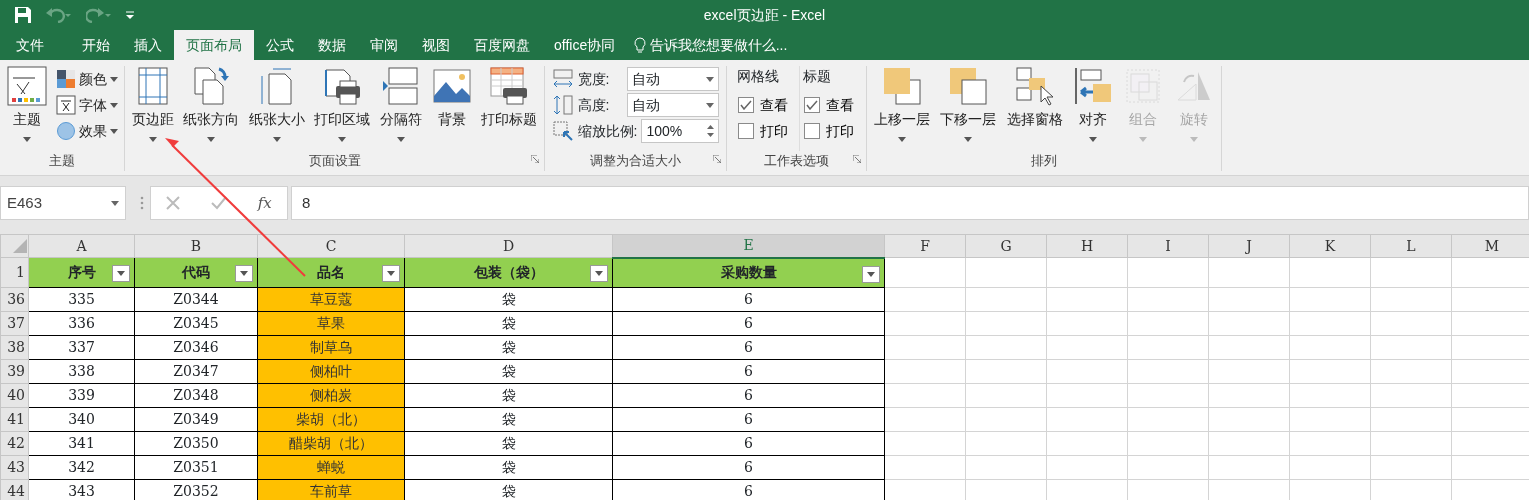 The image size is (1529, 500). I want to click on ribbon-button: 纸张方向, so click(211, 108).